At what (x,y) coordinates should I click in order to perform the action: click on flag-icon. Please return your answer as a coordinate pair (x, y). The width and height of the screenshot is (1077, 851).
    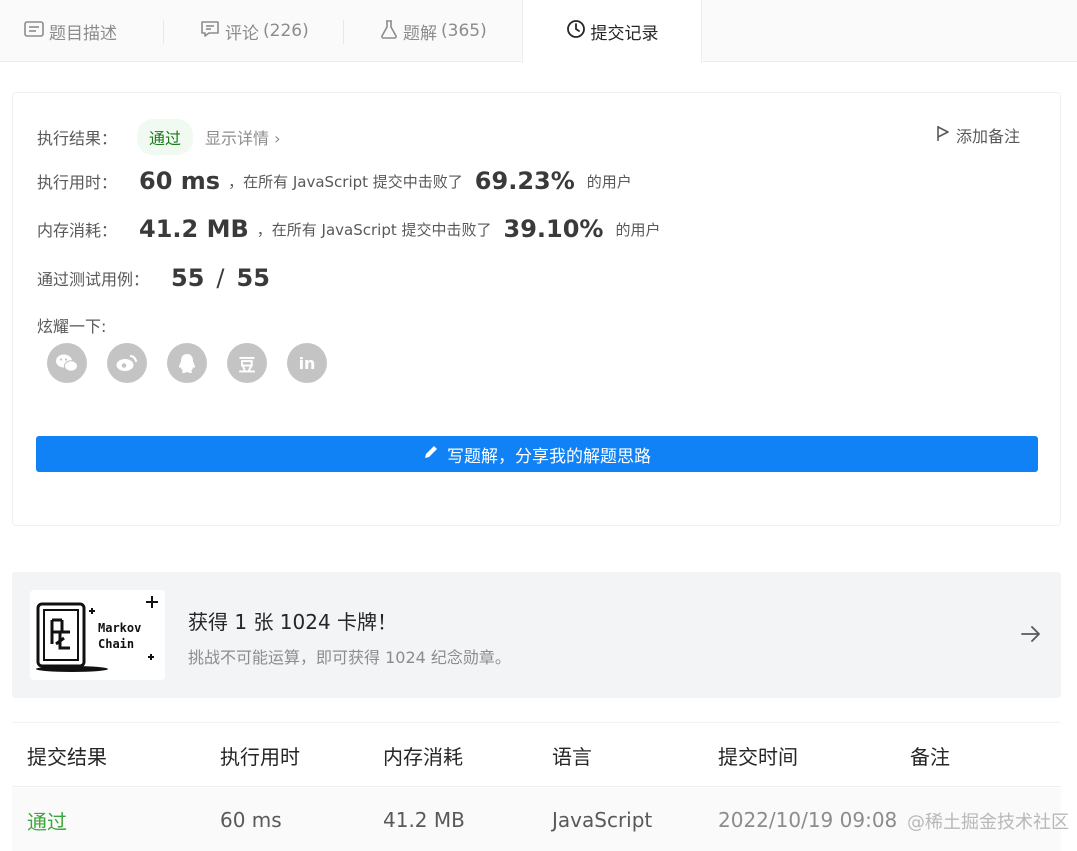
    Looking at the image, I should click on (946, 135).